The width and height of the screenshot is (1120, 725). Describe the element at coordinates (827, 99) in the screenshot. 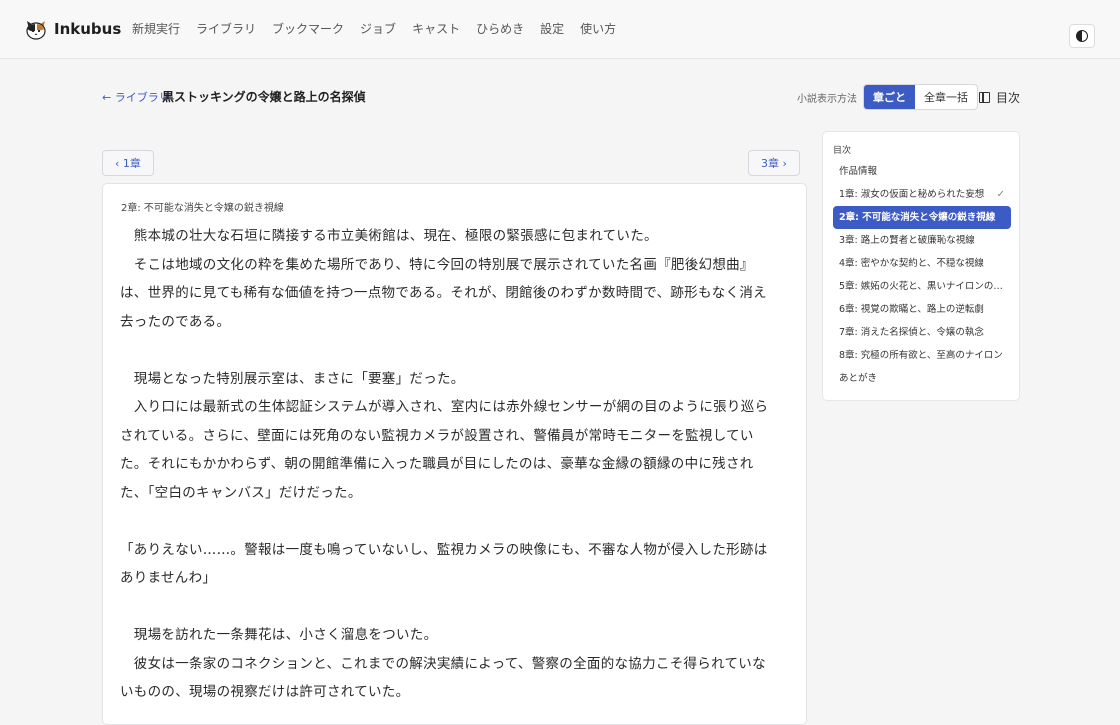

I see `display-mode-label: 小説表示方法` at that location.